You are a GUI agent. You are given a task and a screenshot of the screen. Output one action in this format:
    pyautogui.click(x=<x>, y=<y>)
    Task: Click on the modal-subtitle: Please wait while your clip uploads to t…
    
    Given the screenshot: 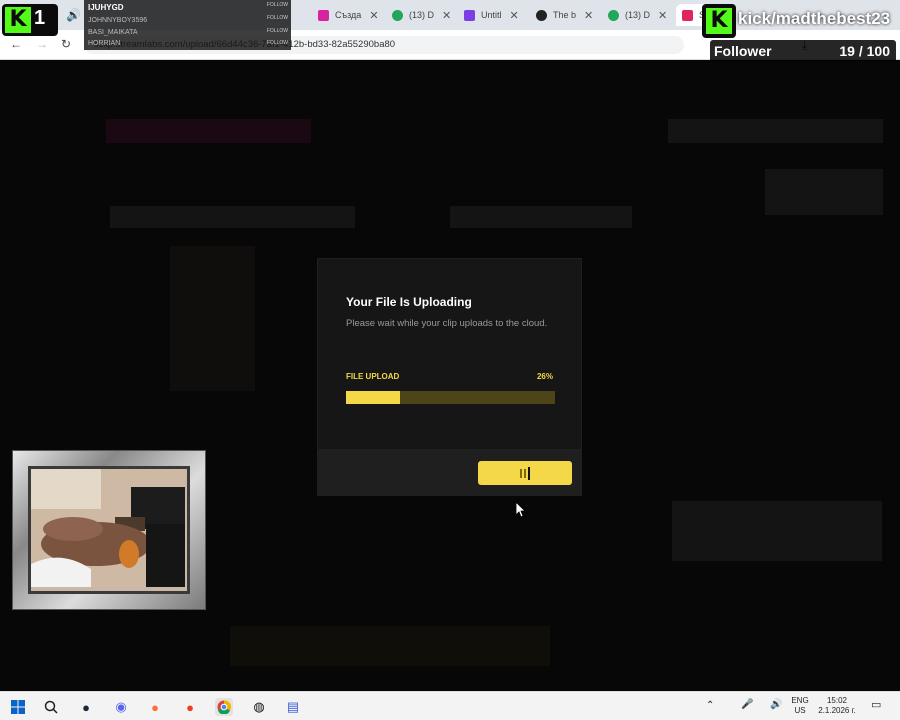 What is the action you would take?
    pyautogui.click(x=447, y=323)
    